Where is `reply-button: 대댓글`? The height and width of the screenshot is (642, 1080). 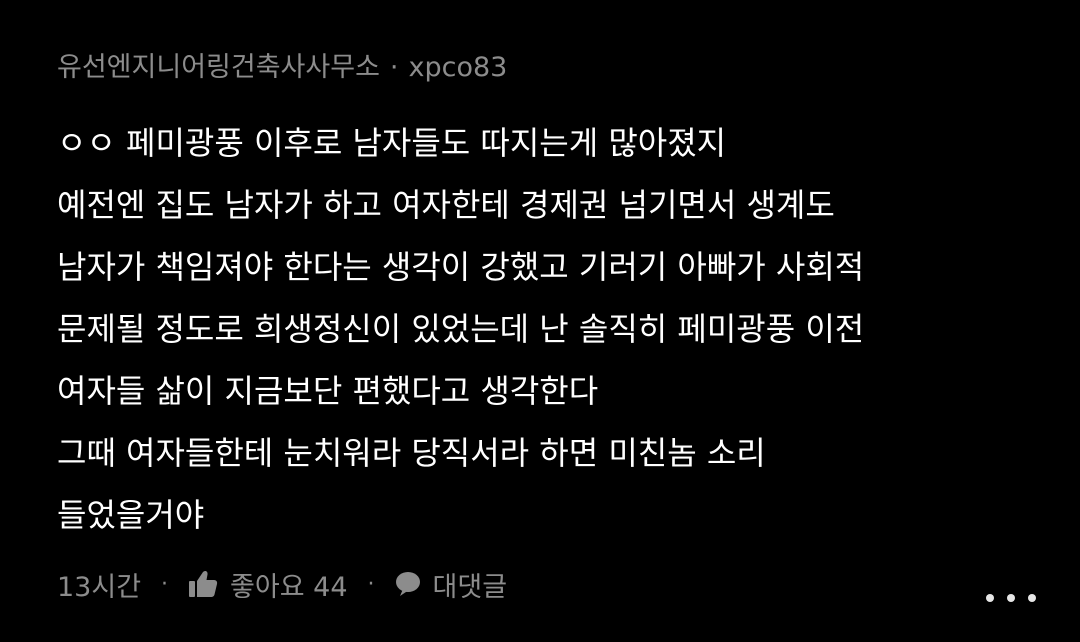 reply-button: 대댓글 is located at coordinates (451, 584).